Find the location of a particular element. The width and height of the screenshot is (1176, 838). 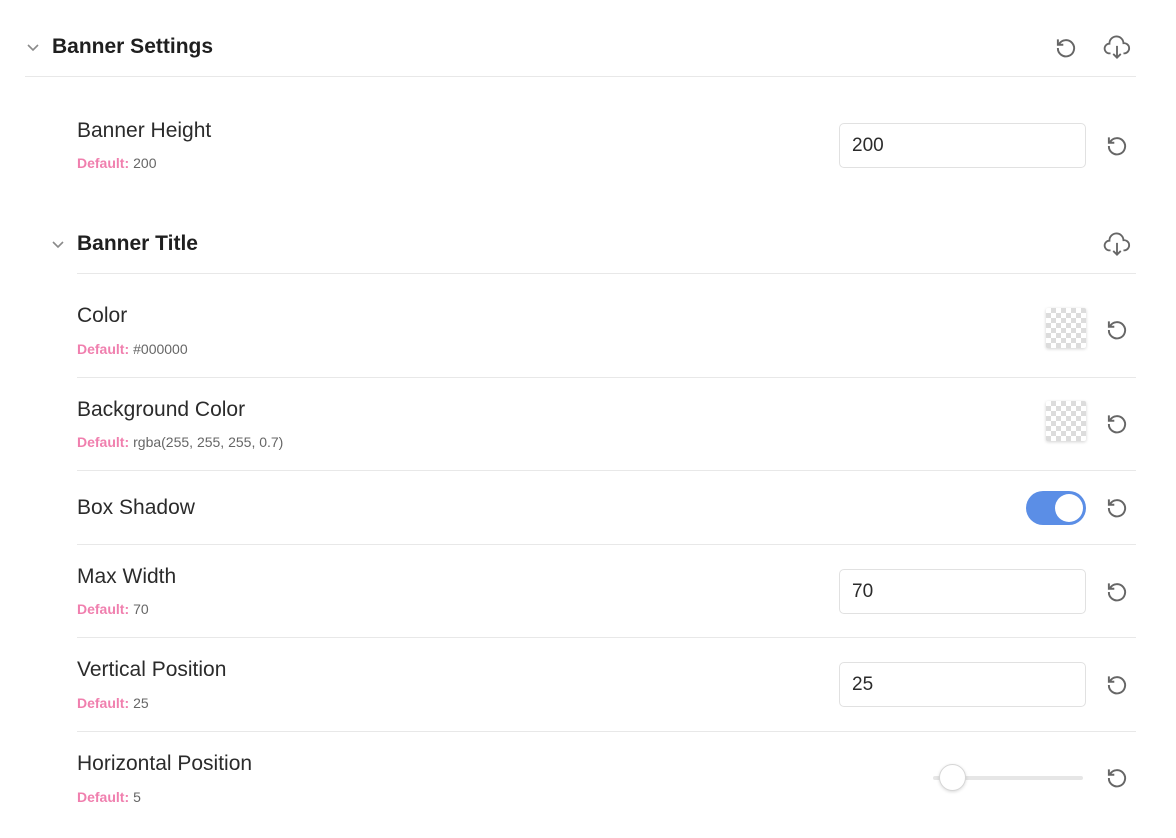

section-title-banner-title: Banner Title is located at coordinates (137, 243).